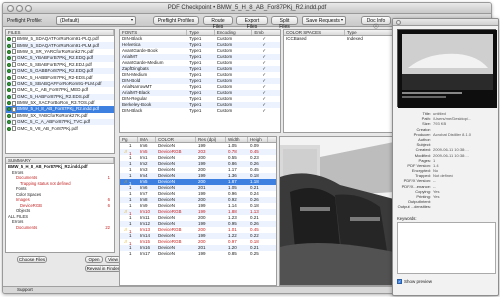  I want to click on save-requests-select: Save Requests ▾, so click(324, 20).